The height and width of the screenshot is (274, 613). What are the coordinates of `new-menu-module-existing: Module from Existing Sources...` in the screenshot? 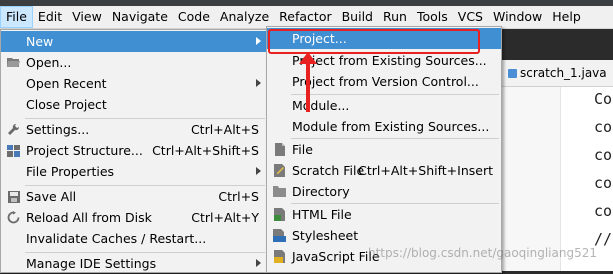 It's located at (384, 126).